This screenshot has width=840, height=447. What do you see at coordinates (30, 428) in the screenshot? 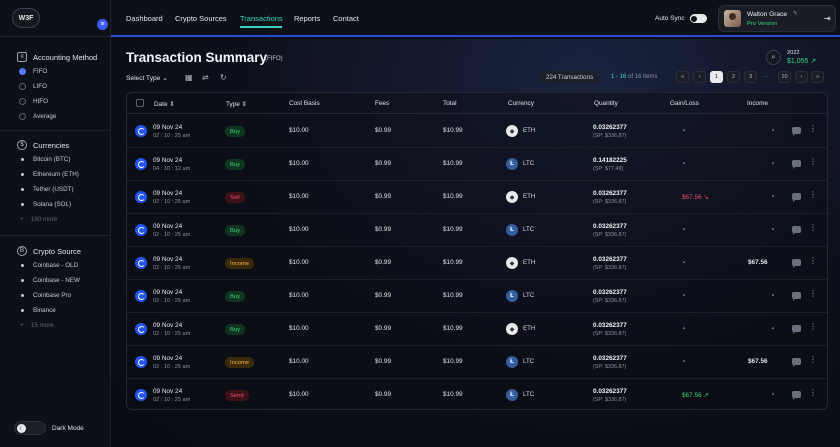
I see `dark-mode-switch: ☾` at bounding box center [30, 428].